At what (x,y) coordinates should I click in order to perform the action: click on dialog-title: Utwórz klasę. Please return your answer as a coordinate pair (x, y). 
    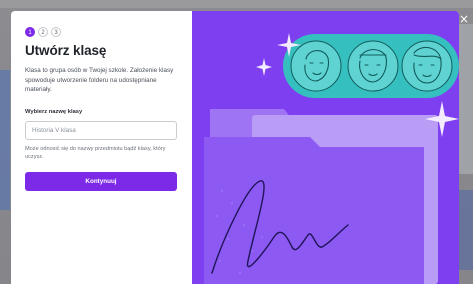
    Looking at the image, I should click on (66, 50).